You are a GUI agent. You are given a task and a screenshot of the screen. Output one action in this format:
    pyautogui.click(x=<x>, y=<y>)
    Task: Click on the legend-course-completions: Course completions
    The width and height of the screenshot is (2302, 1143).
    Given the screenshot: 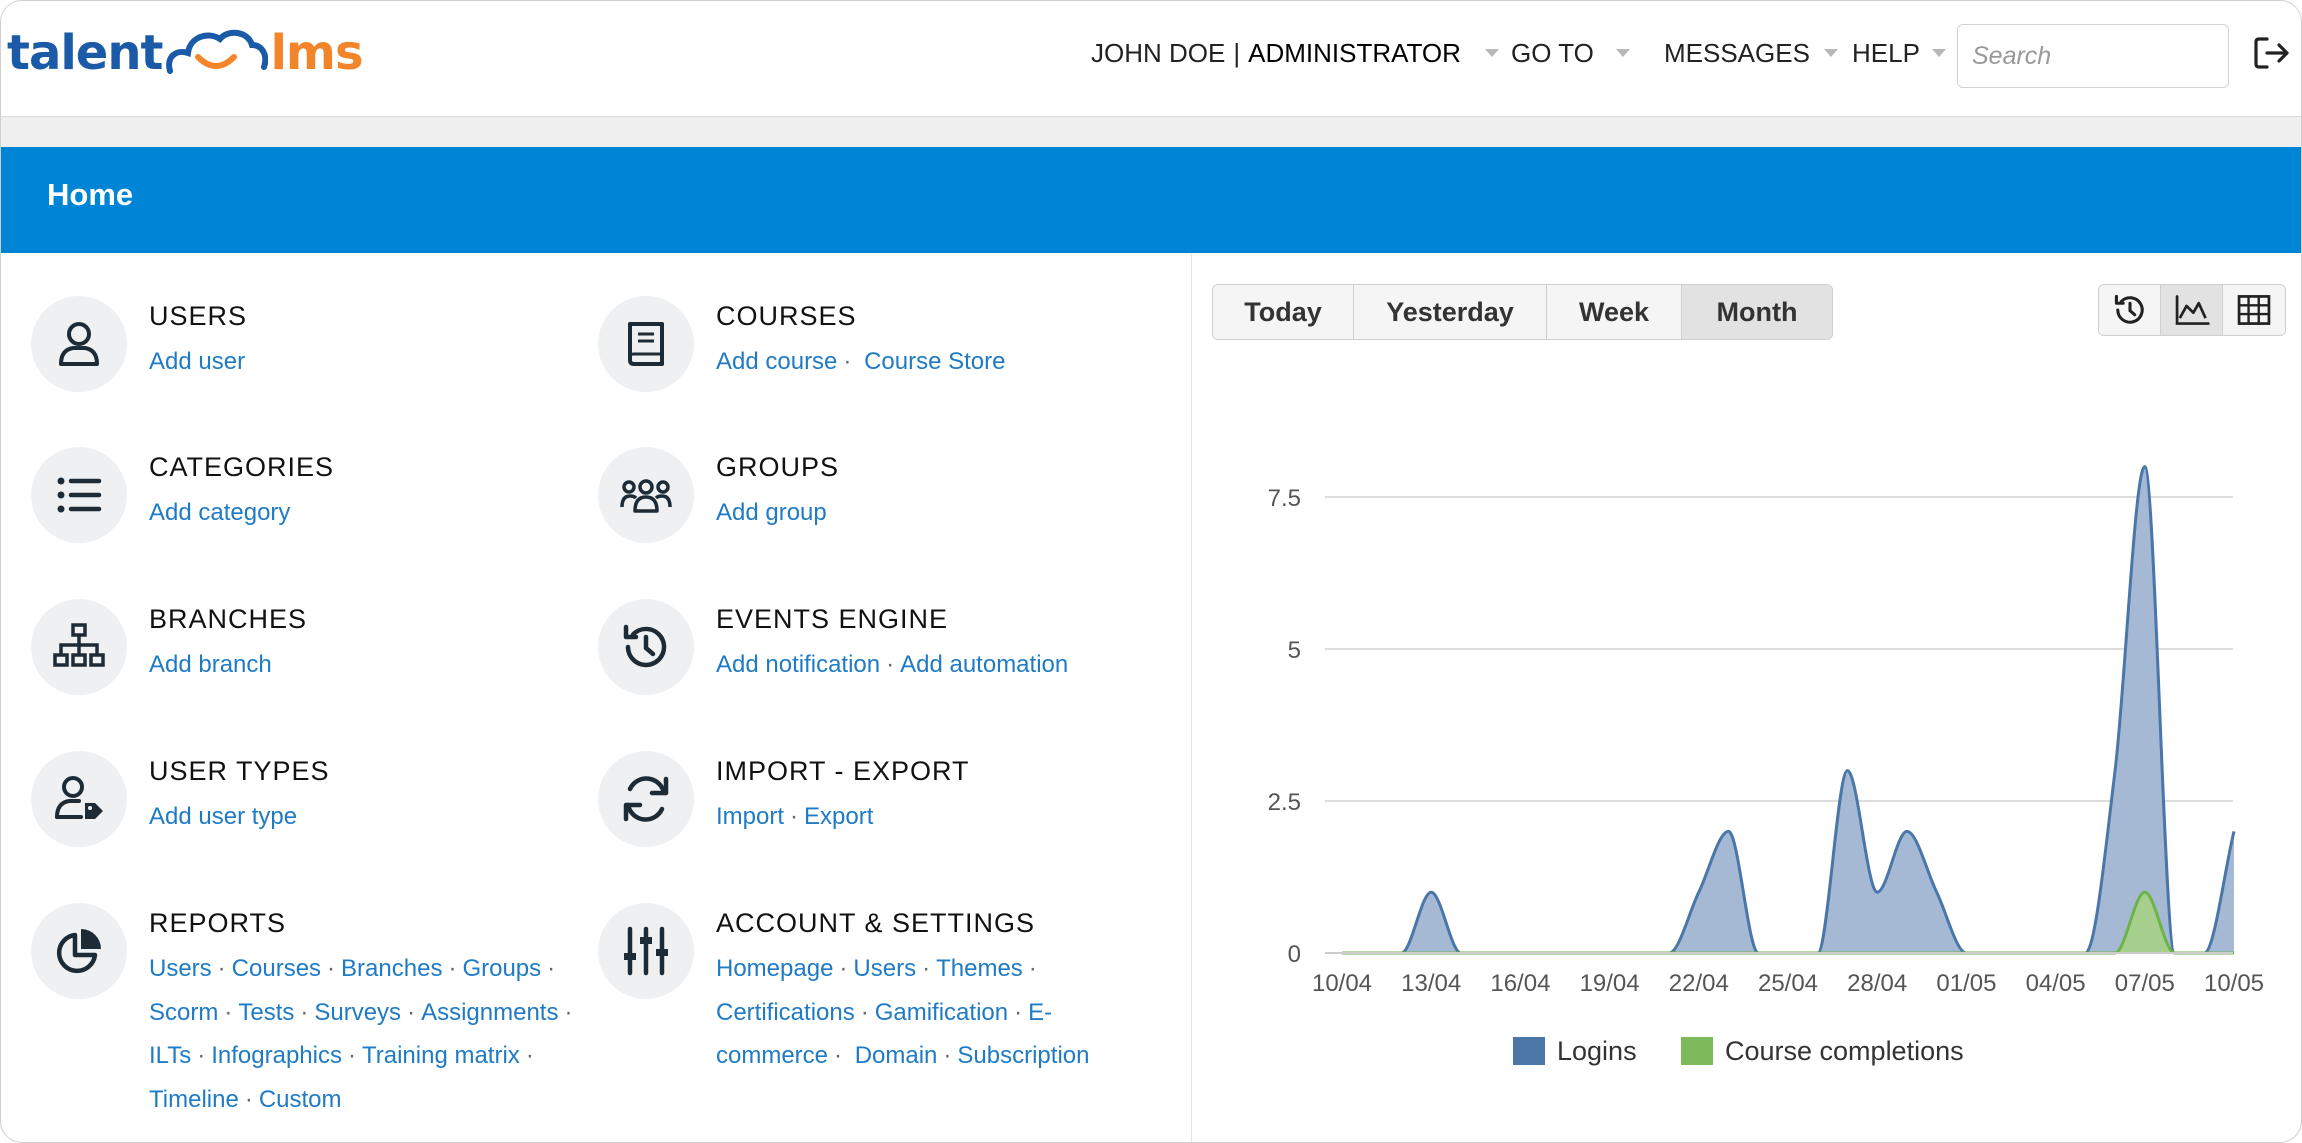 What is the action you would take?
    pyautogui.click(x=1822, y=1051)
    